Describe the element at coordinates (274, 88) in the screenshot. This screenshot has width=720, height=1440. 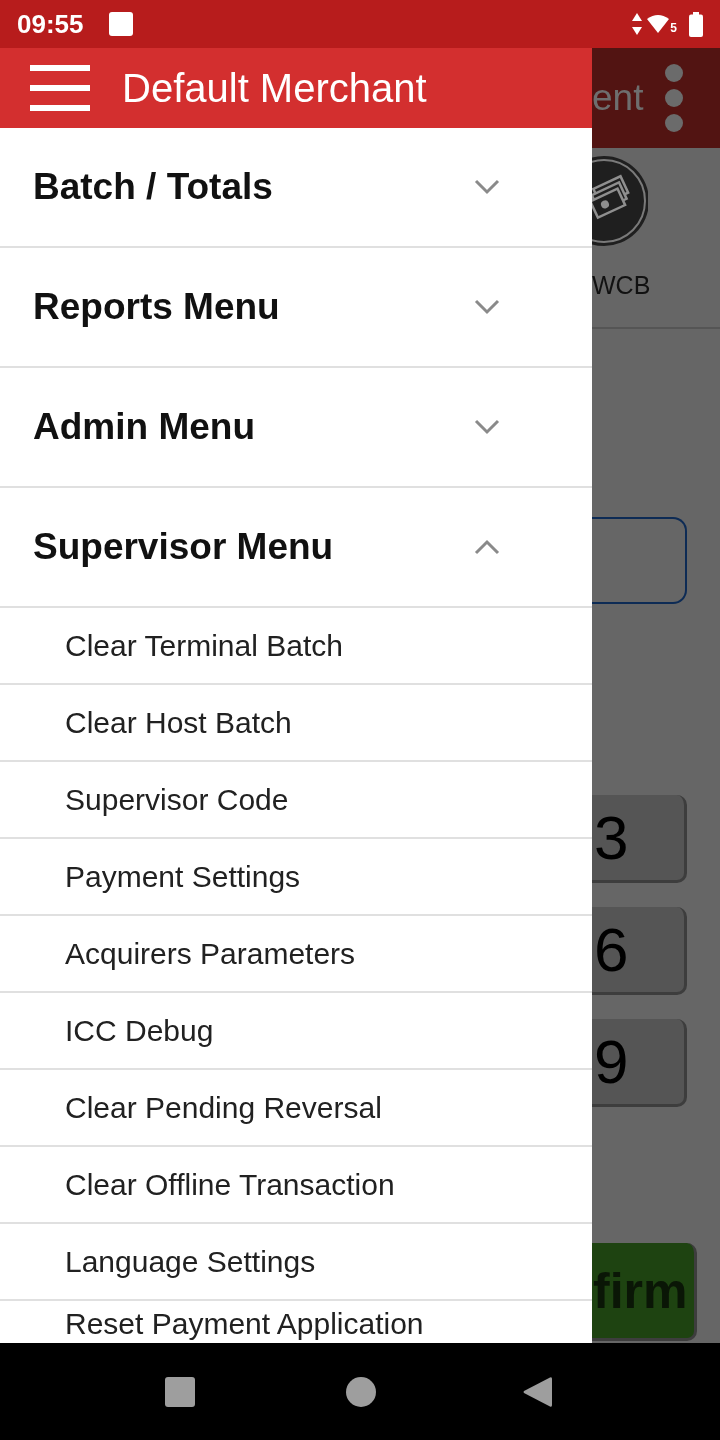
I see `drawer-title: Default Merchant` at that location.